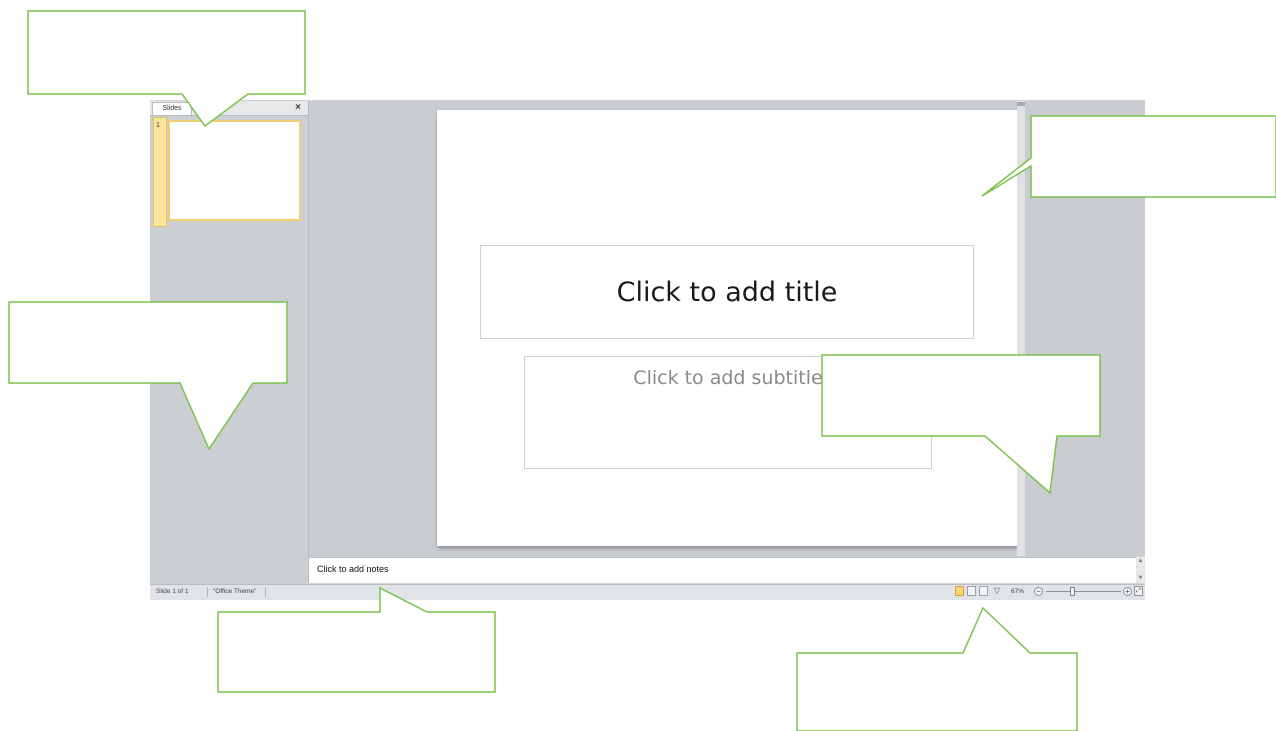  What do you see at coordinates (727, 292) in the screenshot?
I see `title-placeholder: Click to add title` at bounding box center [727, 292].